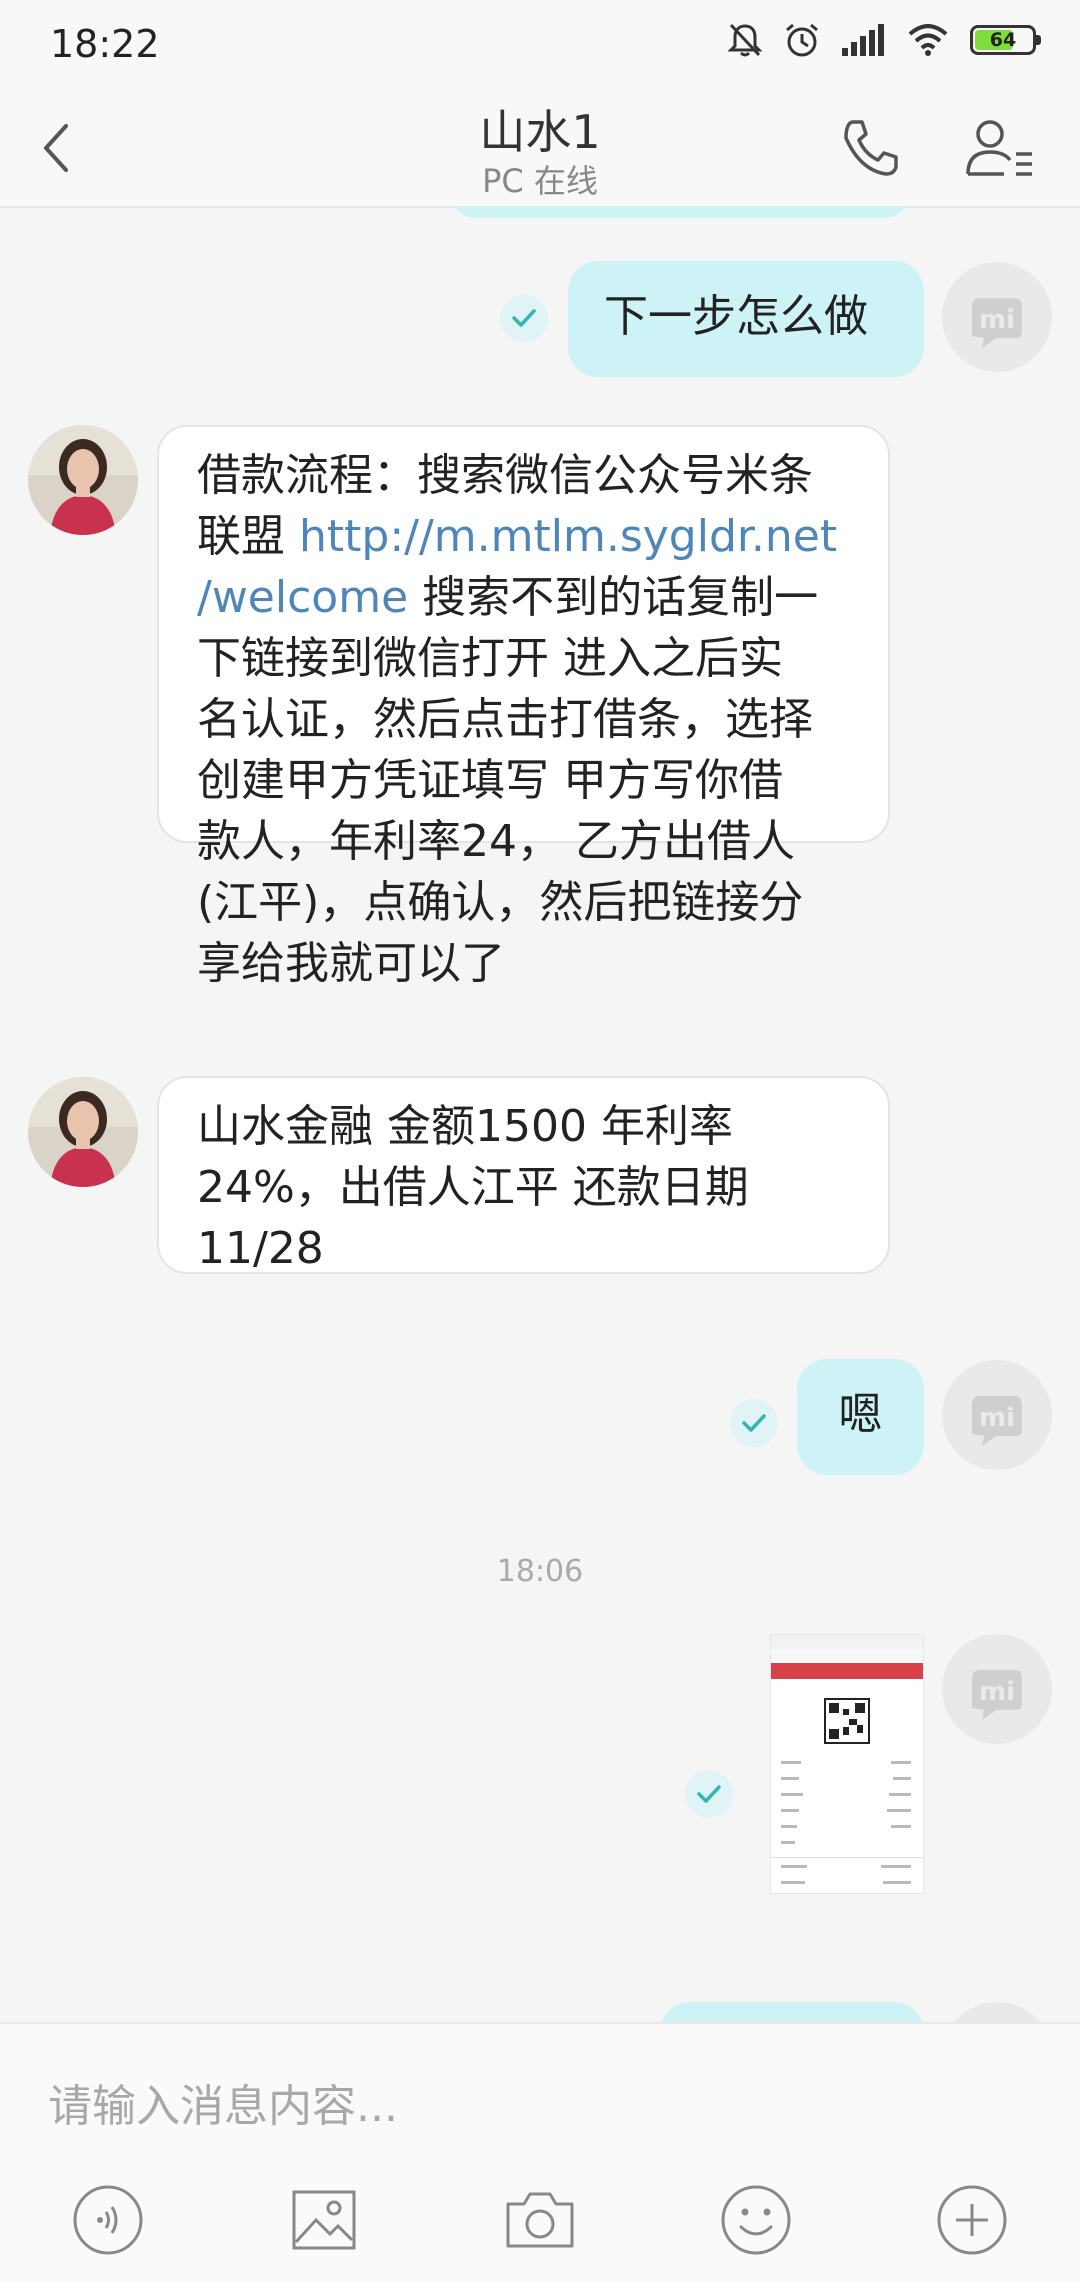 This screenshot has width=1080, height=2282. I want to click on chat-title: 山水1, so click(540, 132).